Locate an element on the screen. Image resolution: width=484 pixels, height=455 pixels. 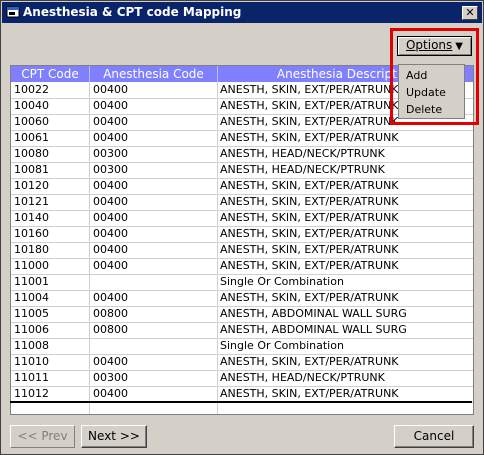
cpt-code-cell: 11000 is located at coordinates (31, 265).